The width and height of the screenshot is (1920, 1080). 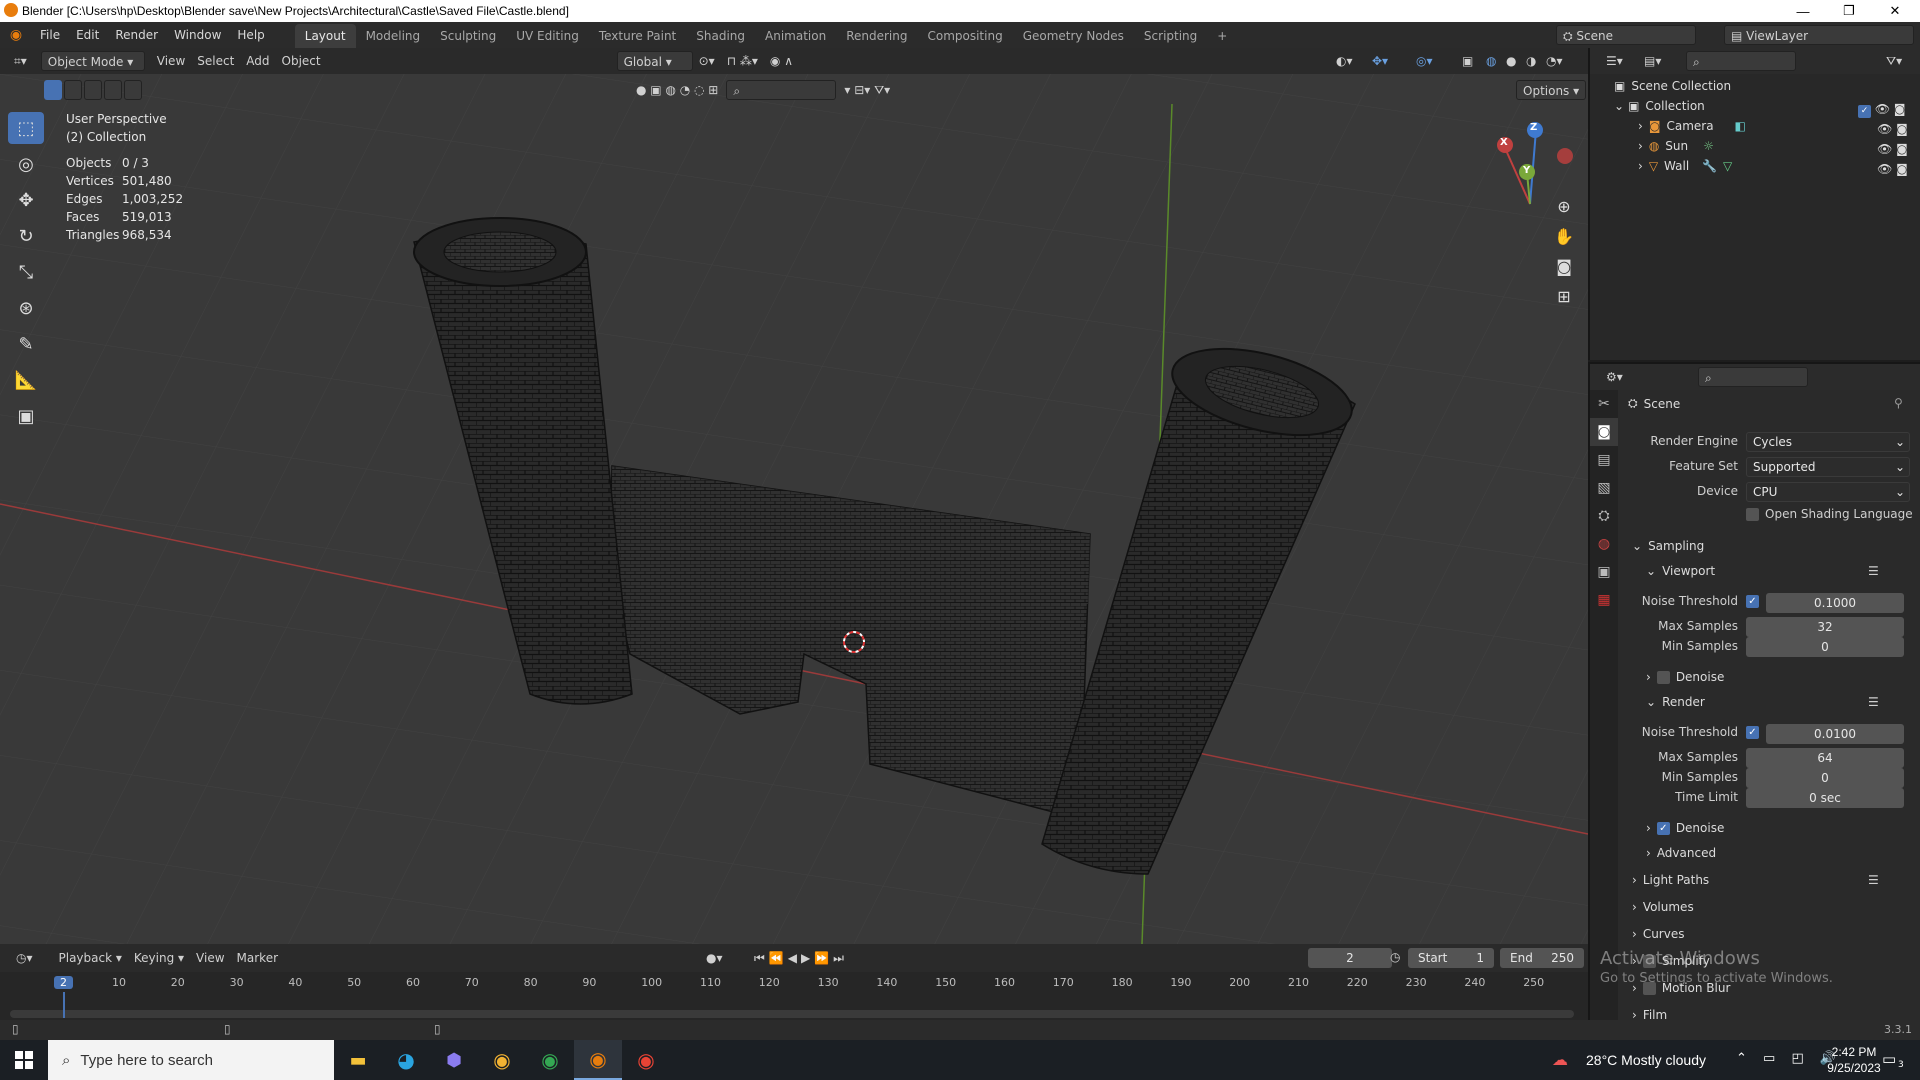 What do you see at coordinates (1640, 166) in the screenshot?
I see `expand-arrow-icon: ›` at bounding box center [1640, 166].